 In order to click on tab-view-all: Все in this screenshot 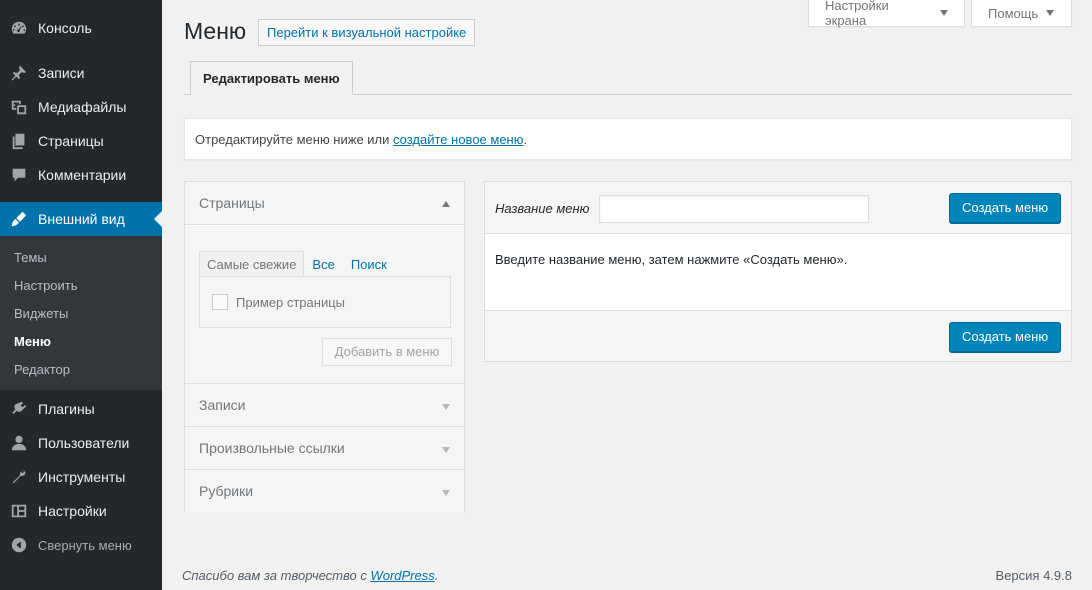, I will do `click(323, 264)`.